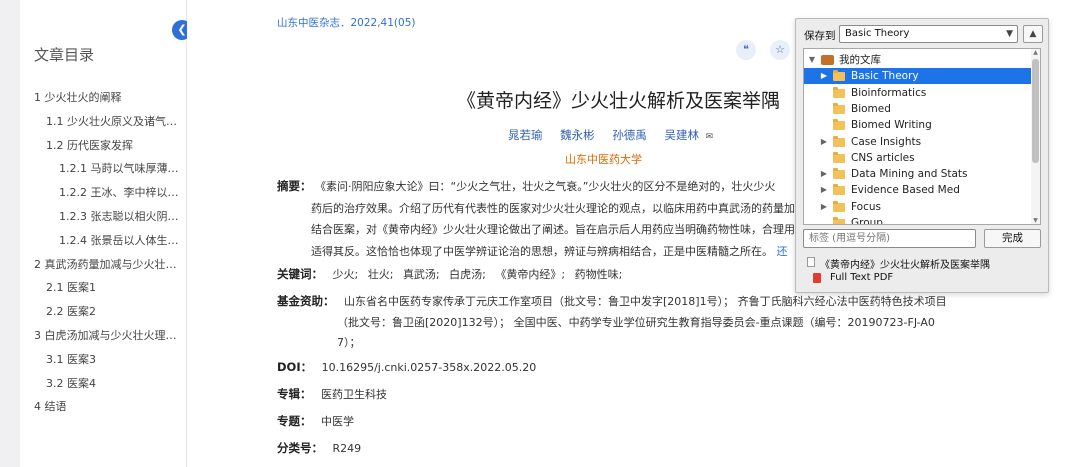  I want to click on toc-item: 1.2 历代医家发挥, so click(103, 146).